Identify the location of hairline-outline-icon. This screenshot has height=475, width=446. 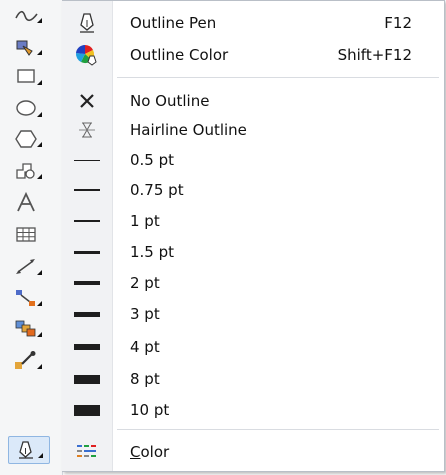
(87, 130).